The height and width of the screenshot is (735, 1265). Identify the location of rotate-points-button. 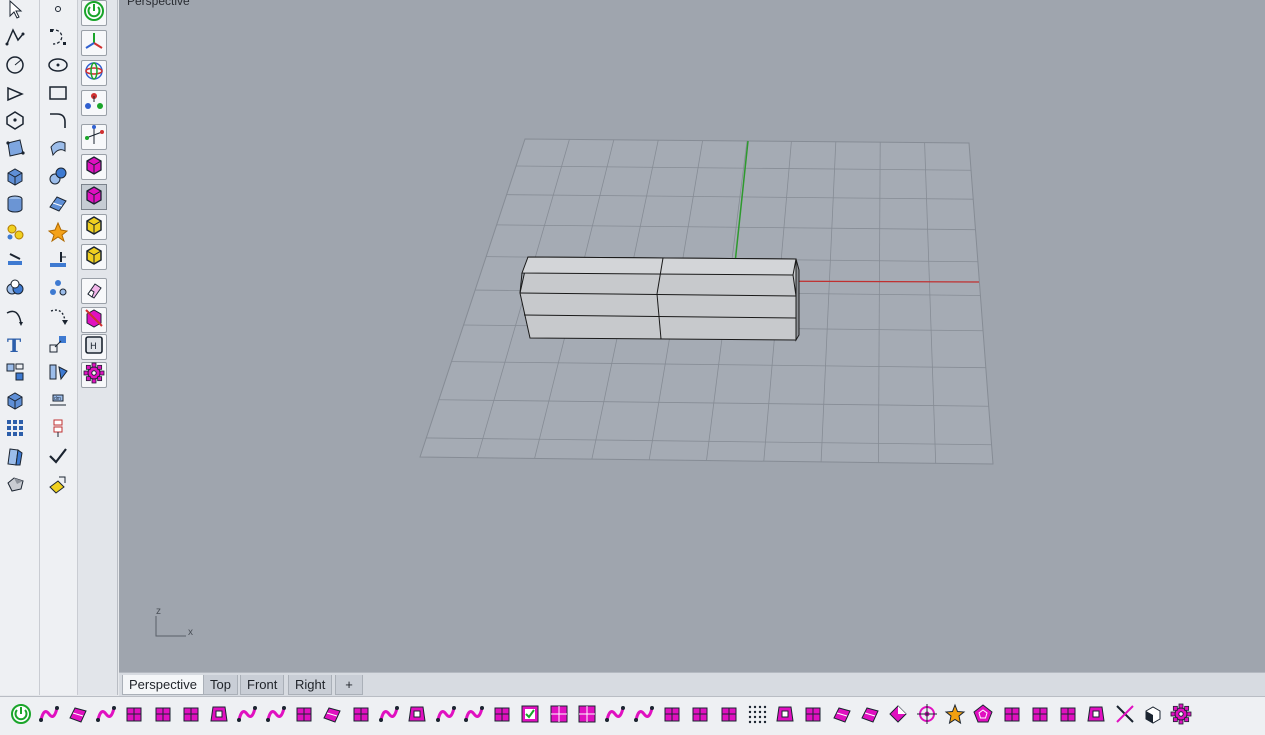
(247, 716).